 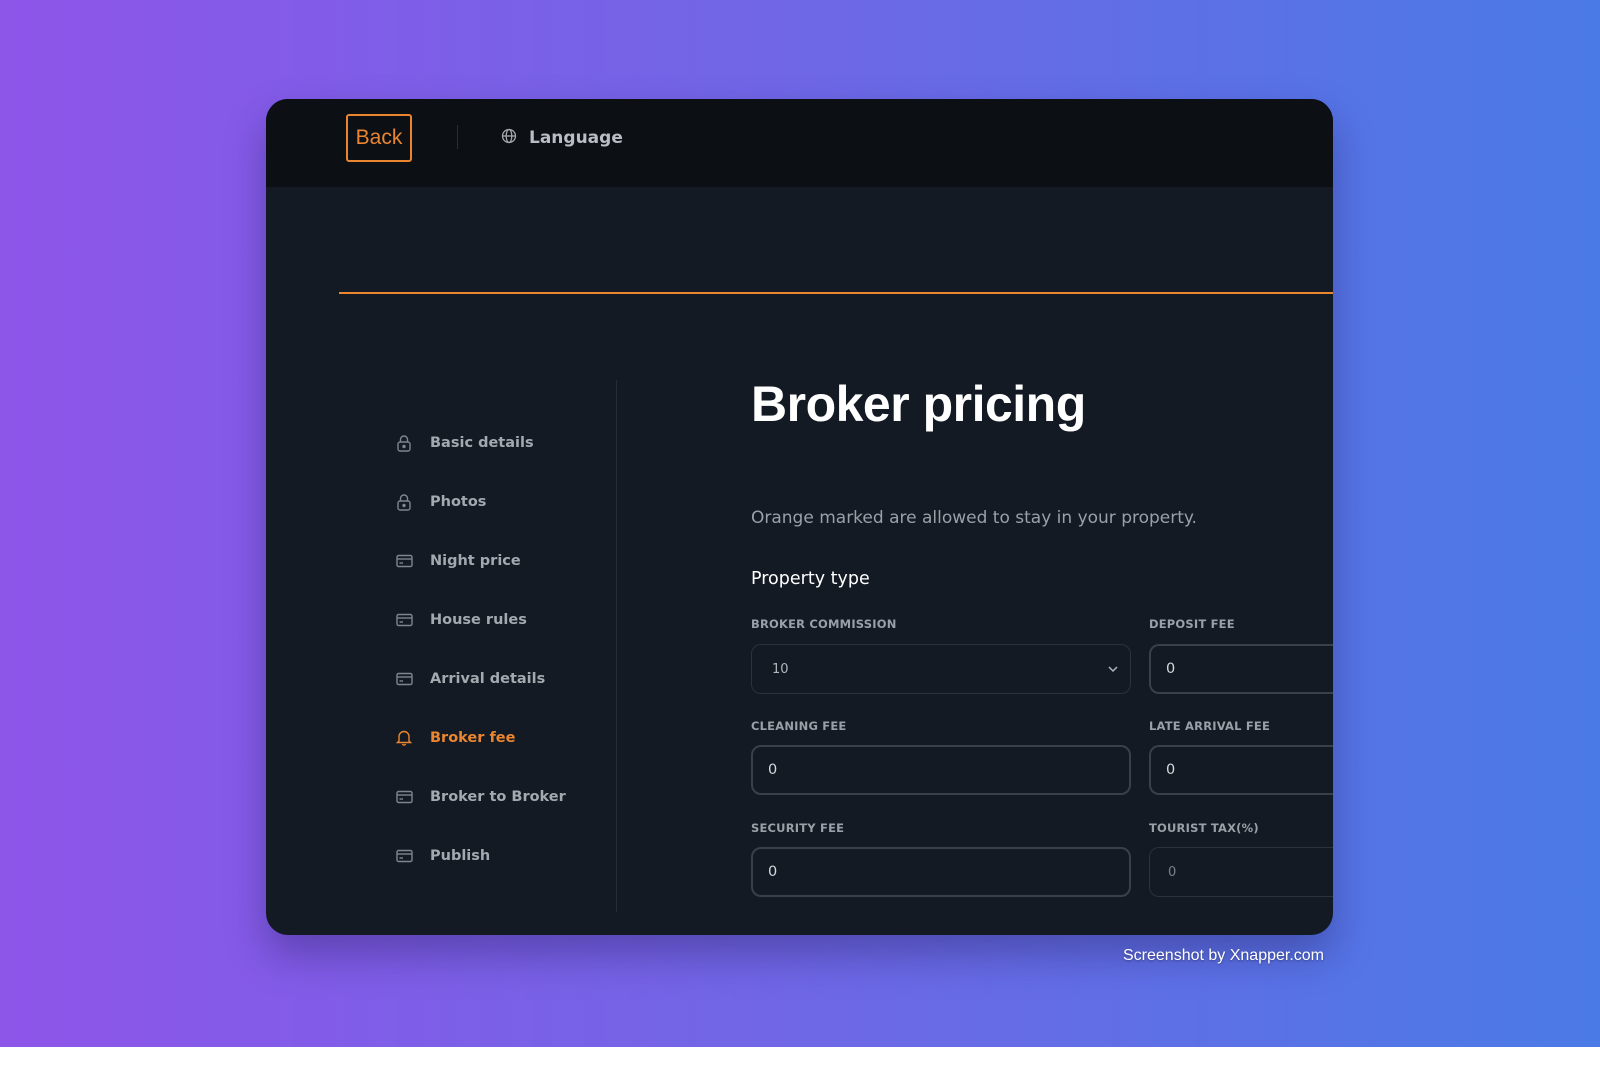 What do you see at coordinates (780, 669) in the screenshot?
I see `broker-commission-value: 10` at bounding box center [780, 669].